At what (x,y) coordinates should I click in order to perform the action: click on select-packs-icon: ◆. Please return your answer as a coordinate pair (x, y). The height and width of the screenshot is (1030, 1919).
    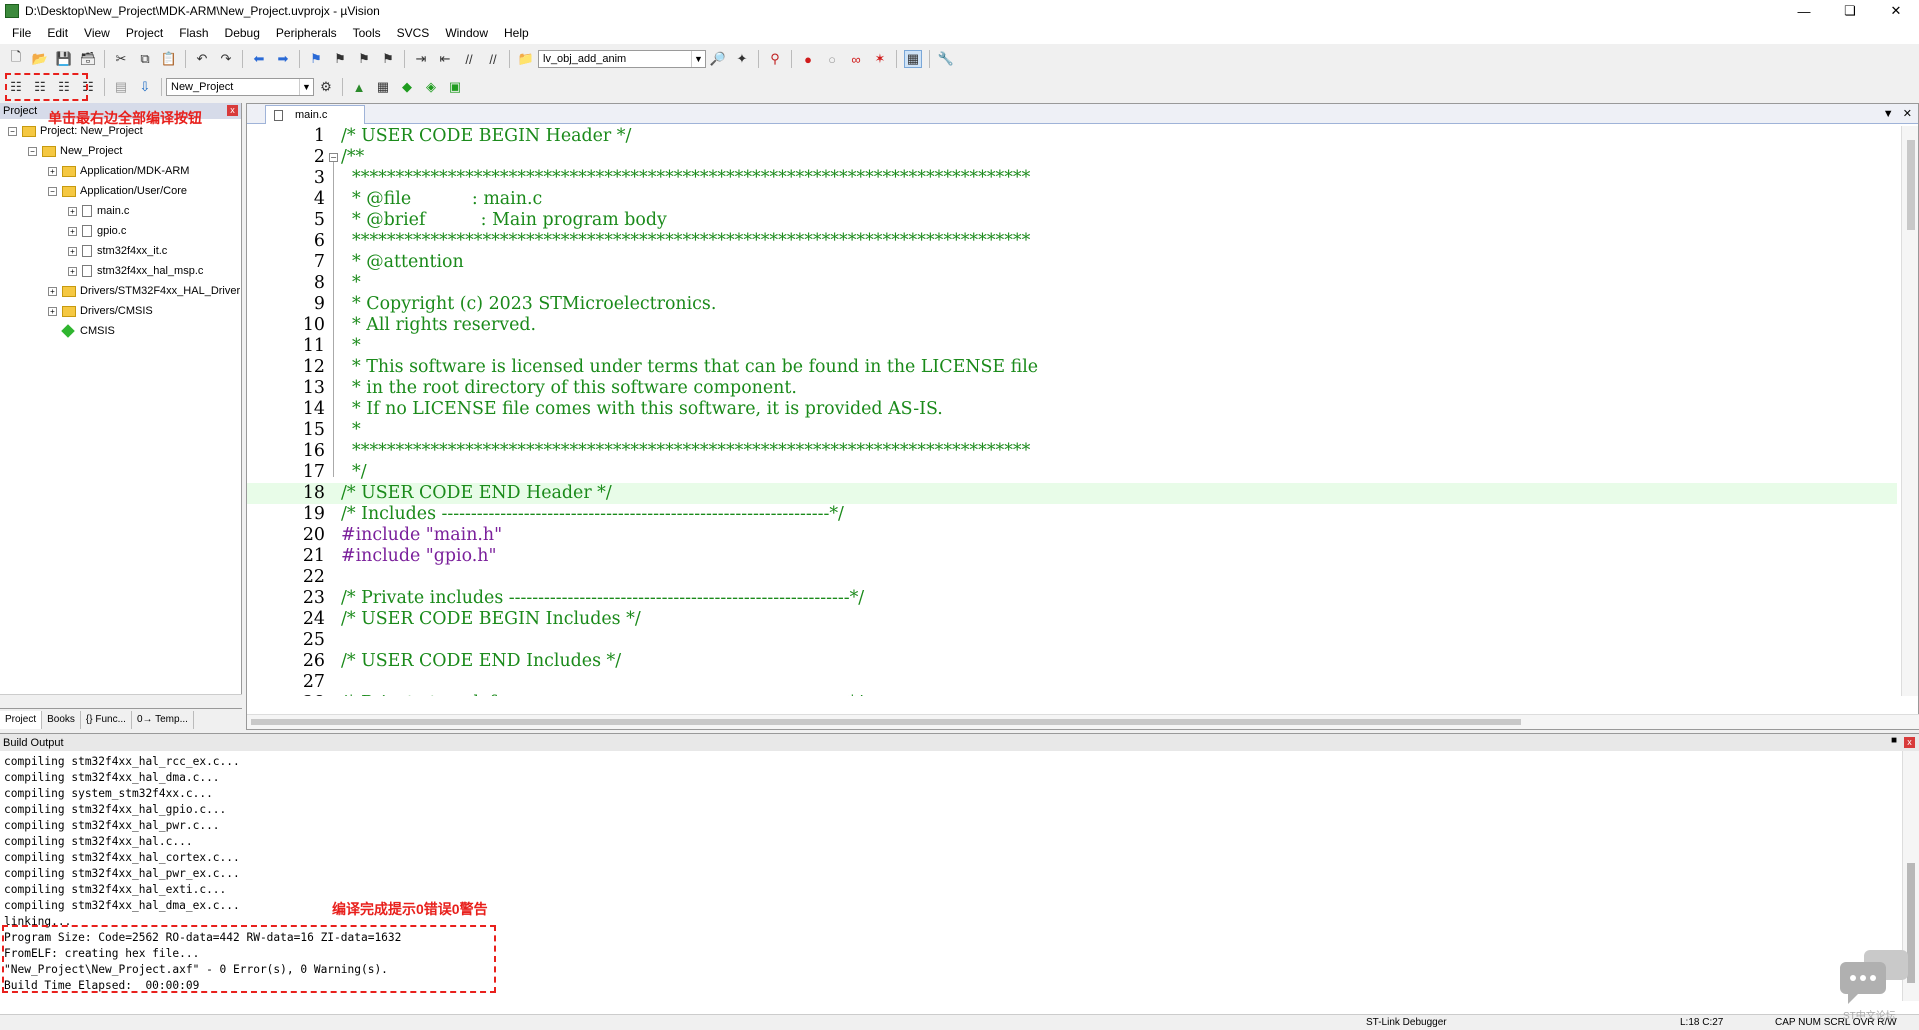
    Looking at the image, I should click on (407, 87).